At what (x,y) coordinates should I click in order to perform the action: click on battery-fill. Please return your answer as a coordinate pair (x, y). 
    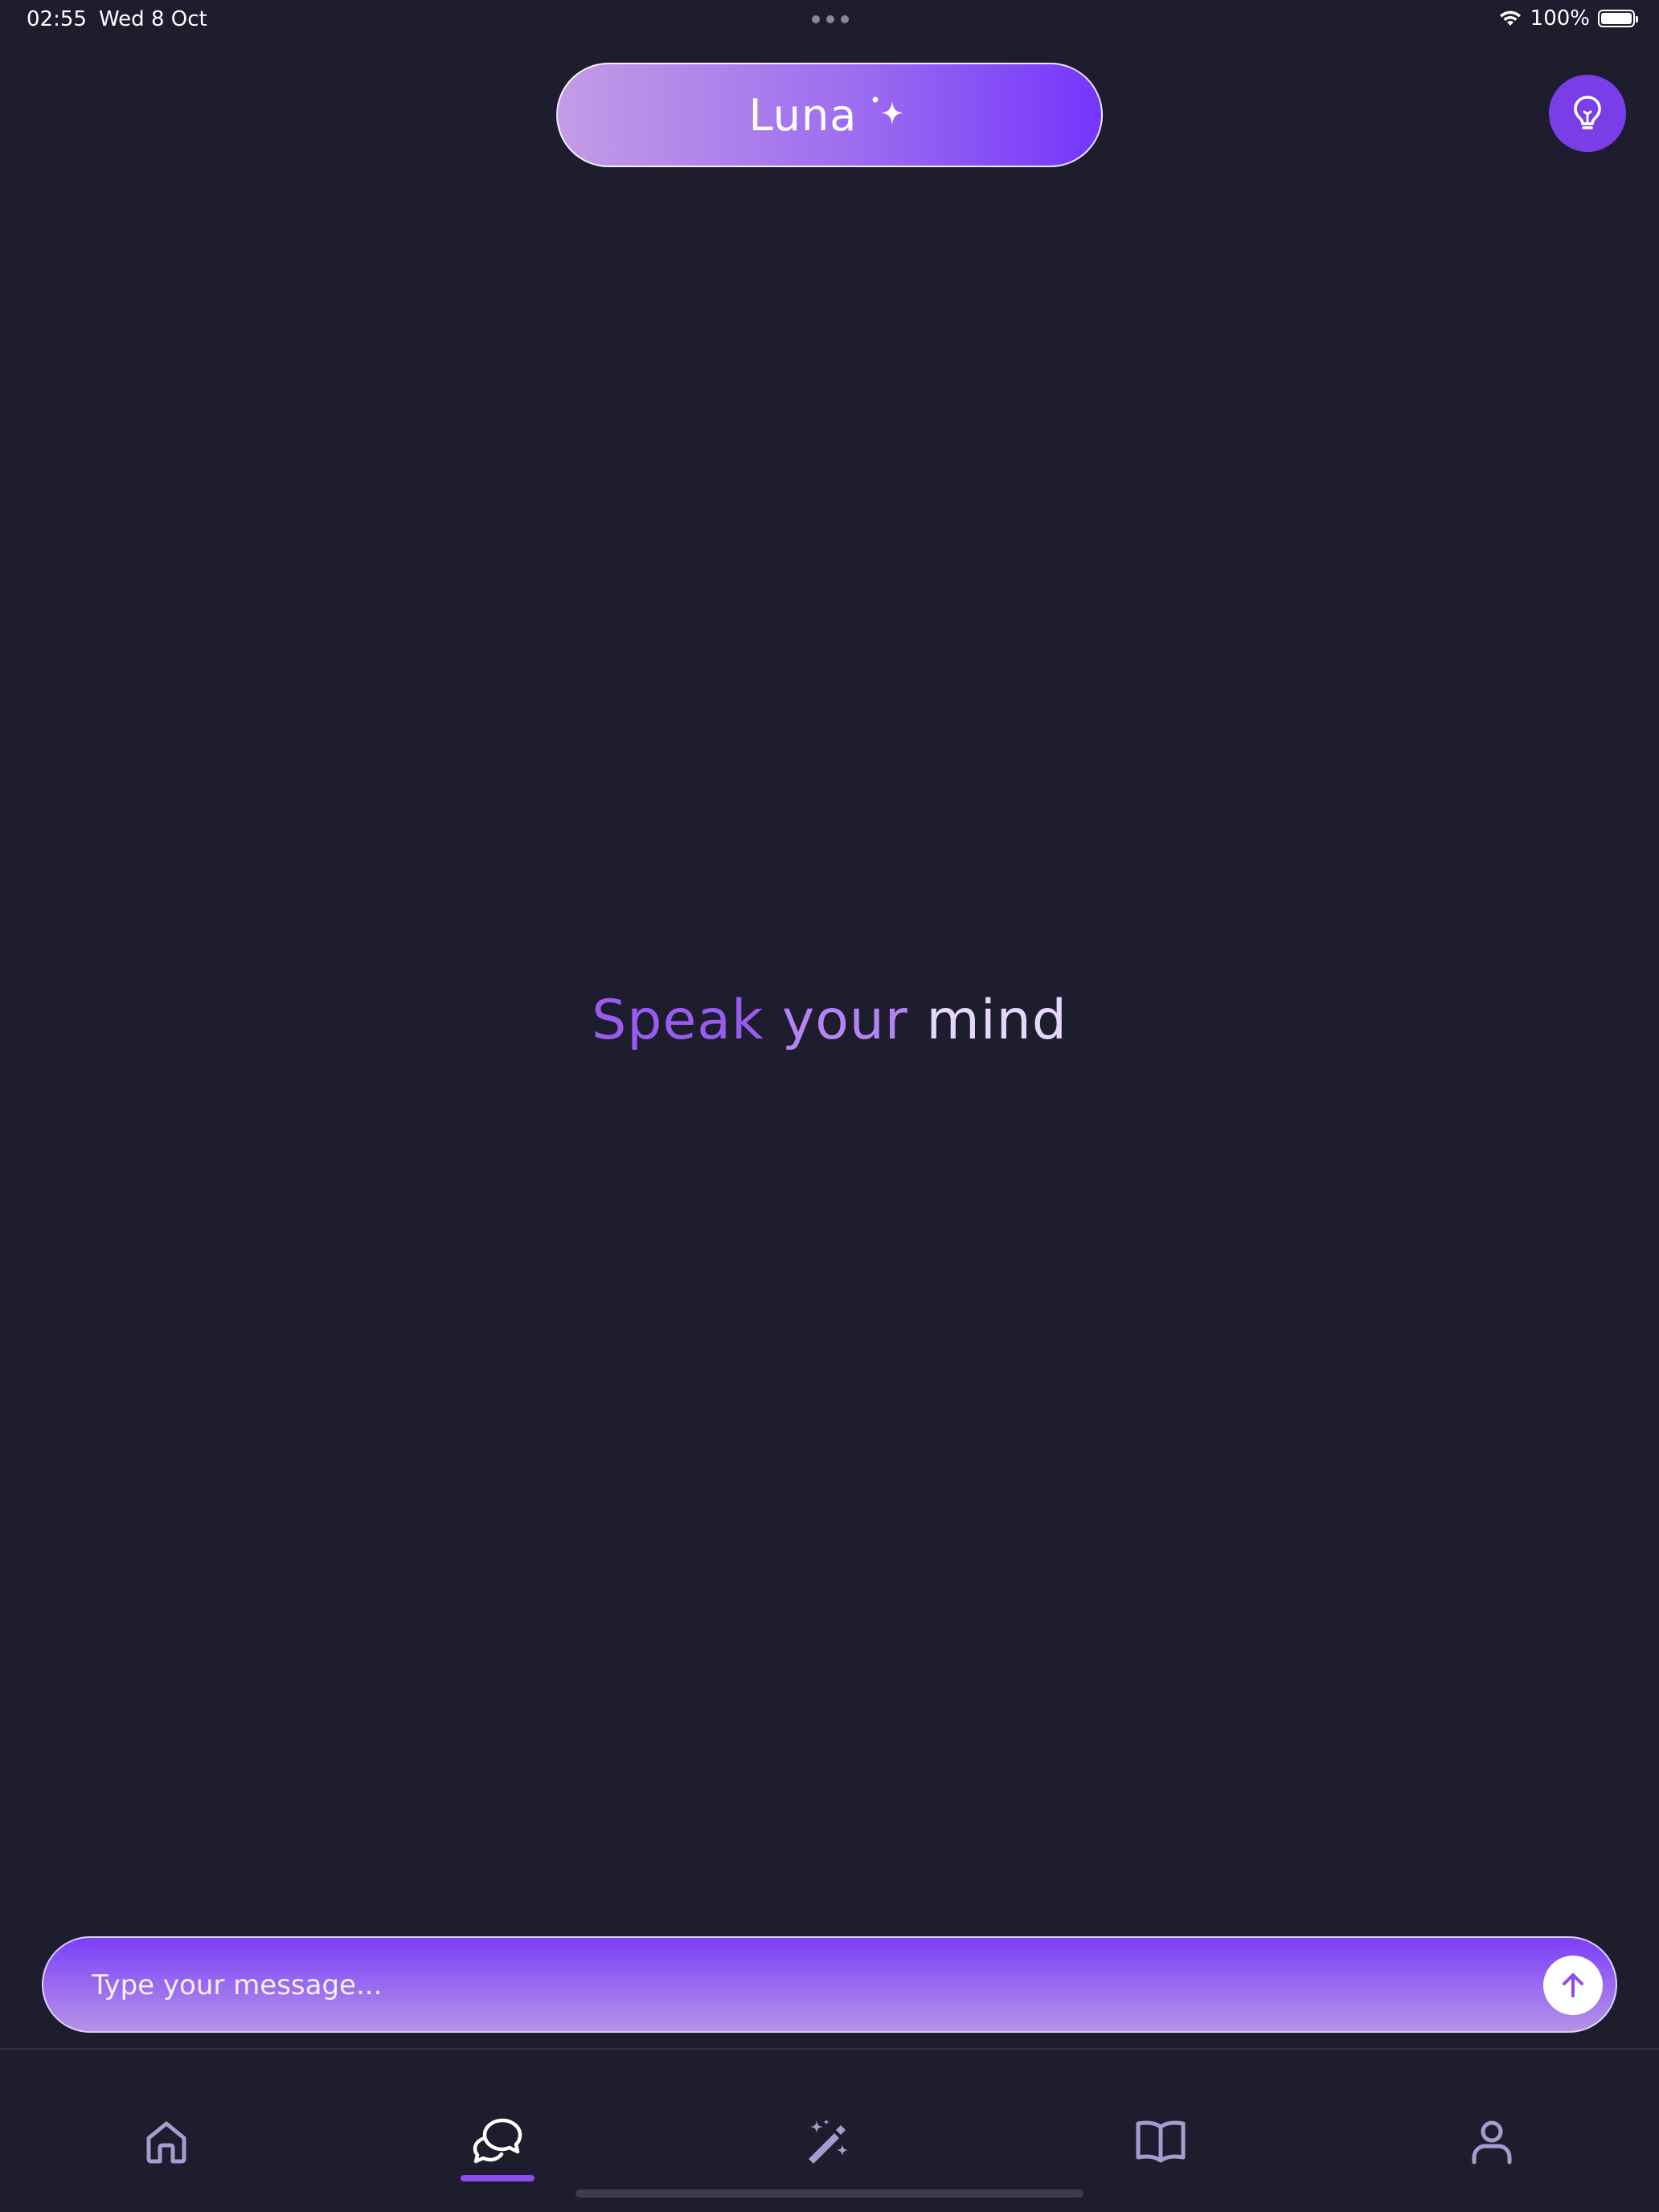
    Looking at the image, I should click on (1616, 18).